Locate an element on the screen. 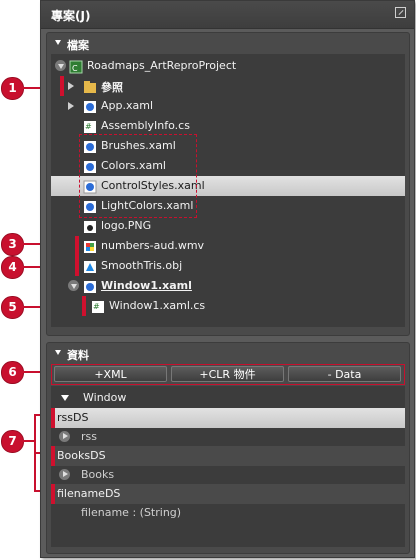 This screenshot has width=416, height=560. data-toolbar: +XML +CLR 物件 - Data is located at coordinates (228, 374).